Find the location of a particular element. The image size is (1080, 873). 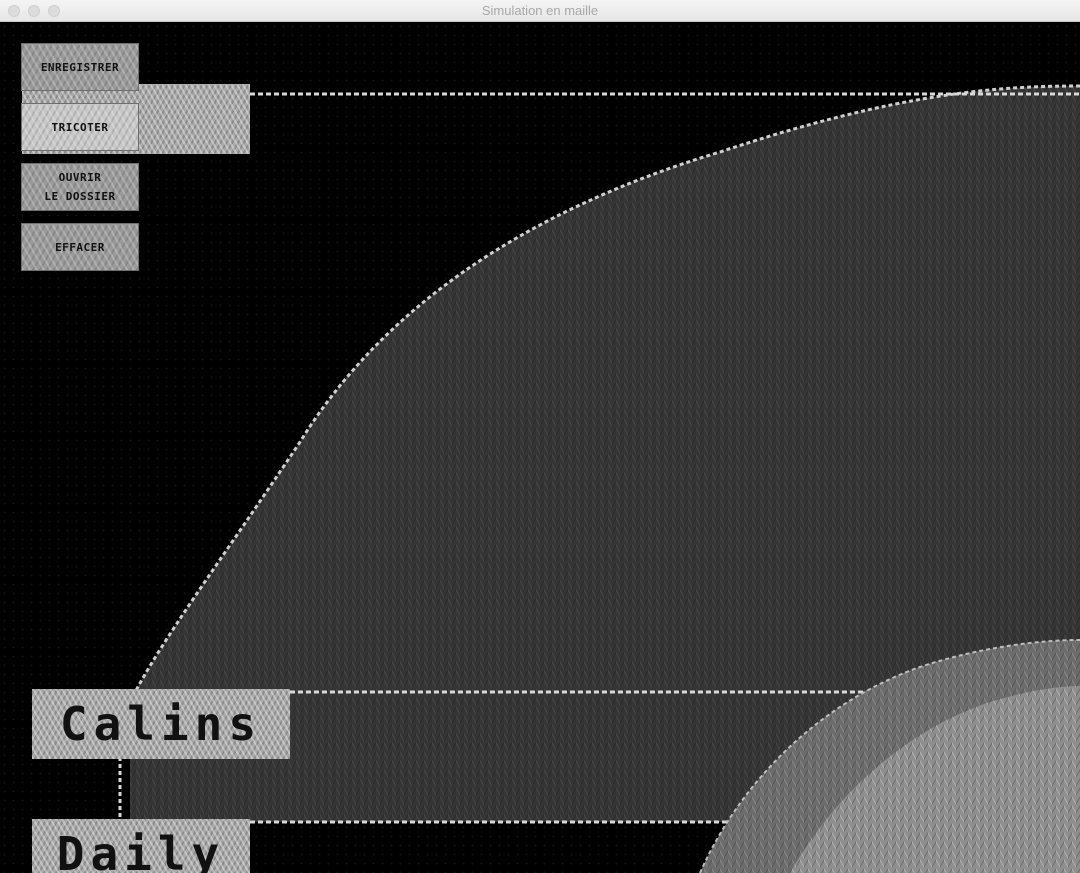

window-title: Simulation en maille is located at coordinates (540, 10).